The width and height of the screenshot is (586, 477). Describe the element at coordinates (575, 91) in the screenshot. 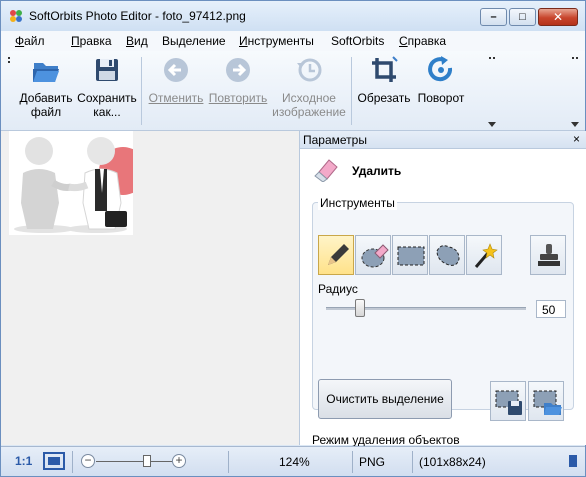

I see `toolbar-overflow-right` at that location.